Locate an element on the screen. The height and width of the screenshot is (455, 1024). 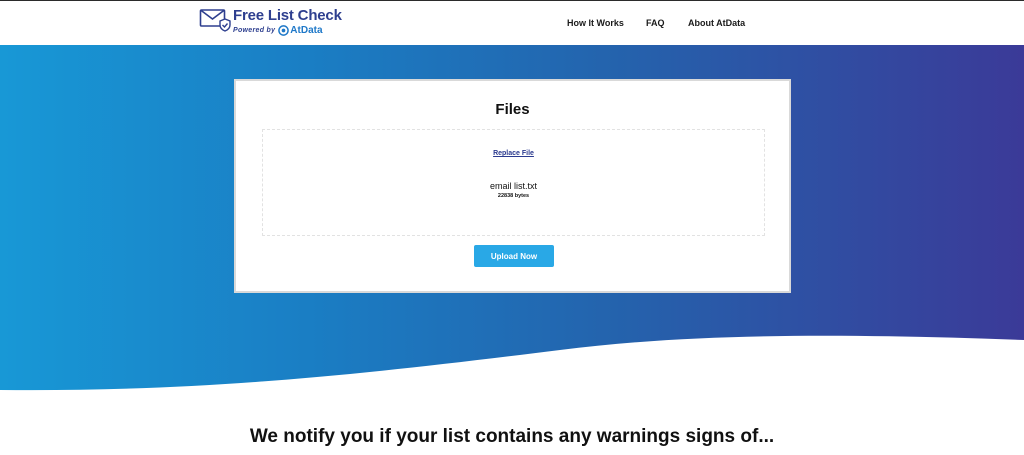
file-dropzone: Replace File email list.txt 22838 bytes is located at coordinates (513, 182).